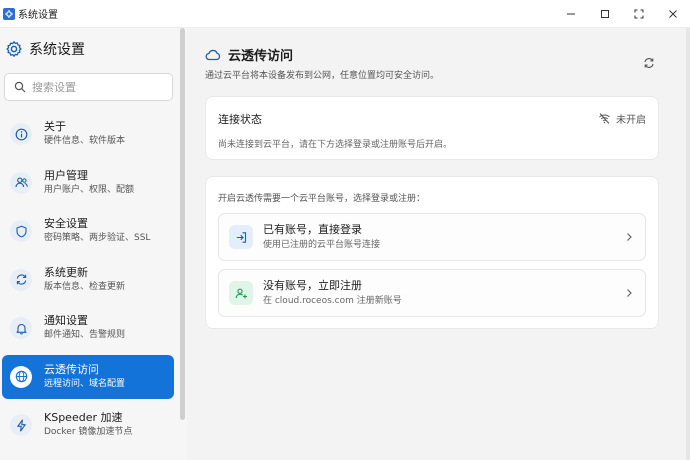 The width and height of the screenshot is (690, 460). What do you see at coordinates (66, 320) in the screenshot?
I see `sidebar-item-label: 通知设置` at bounding box center [66, 320].